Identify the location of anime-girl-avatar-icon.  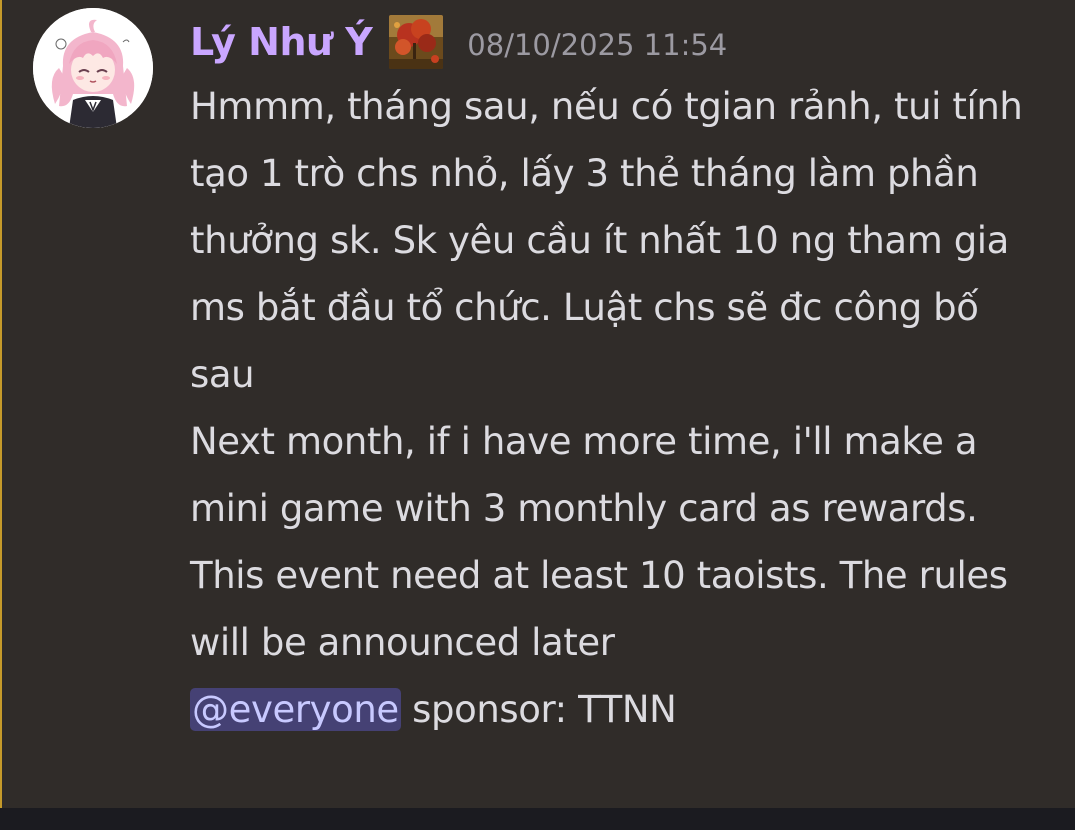
(93, 68).